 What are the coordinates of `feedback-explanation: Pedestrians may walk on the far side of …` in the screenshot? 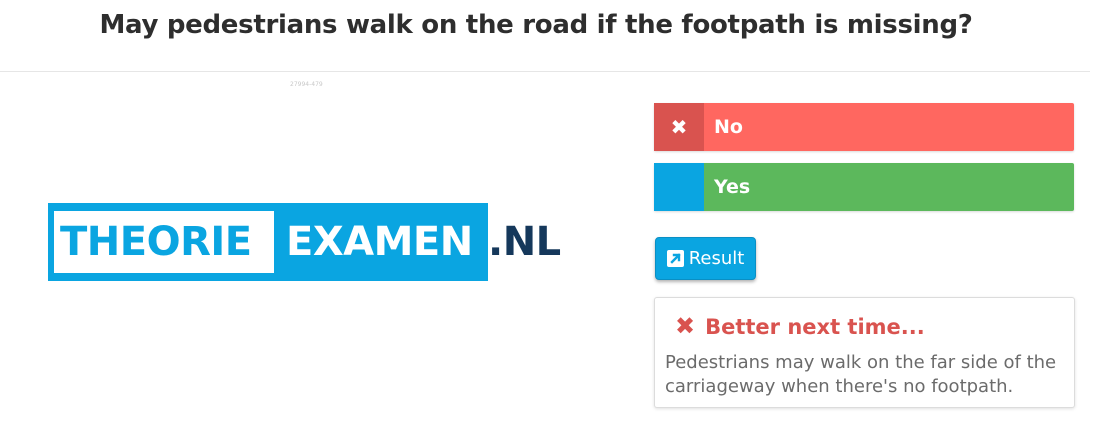 It's located at (861, 374).